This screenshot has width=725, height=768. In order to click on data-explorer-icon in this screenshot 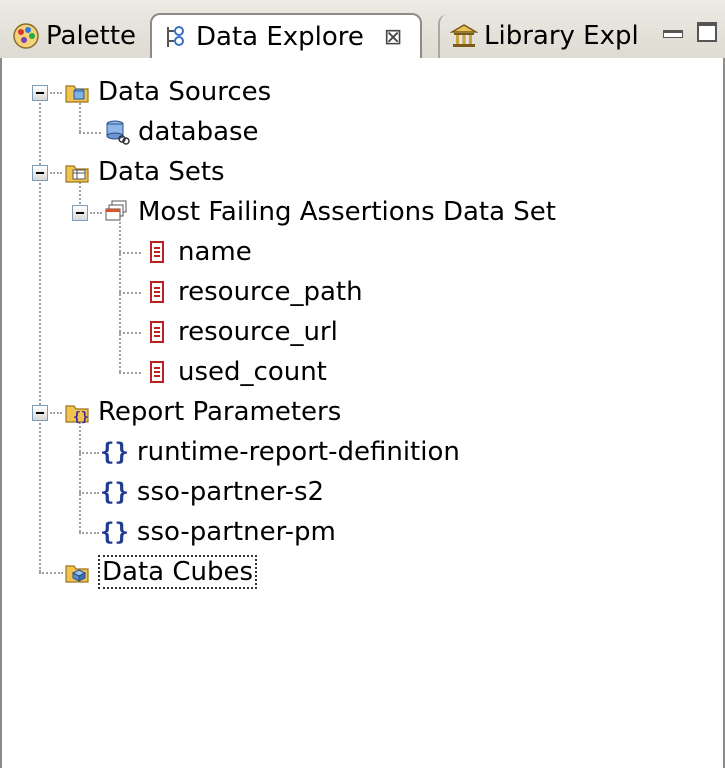, I will do `click(176, 37)`.